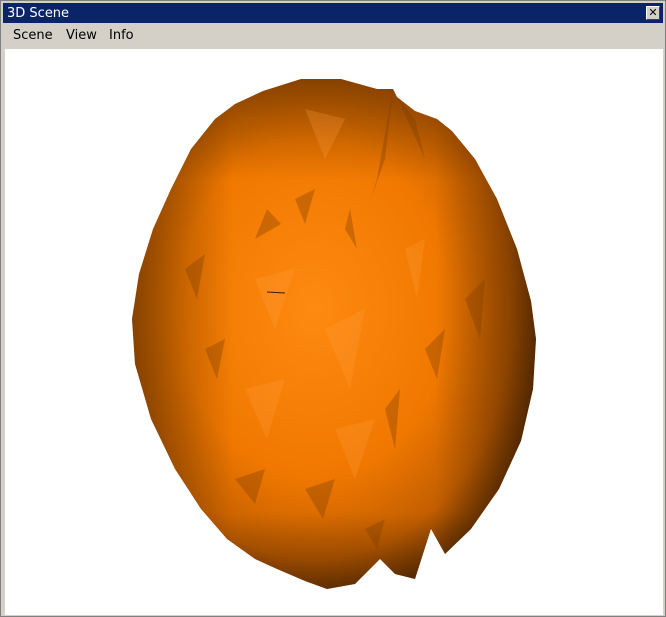  What do you see at coordinates (38, 13) in the screenshot?
I see `window-title: 3D Scene` at bounding box center [38, 13].